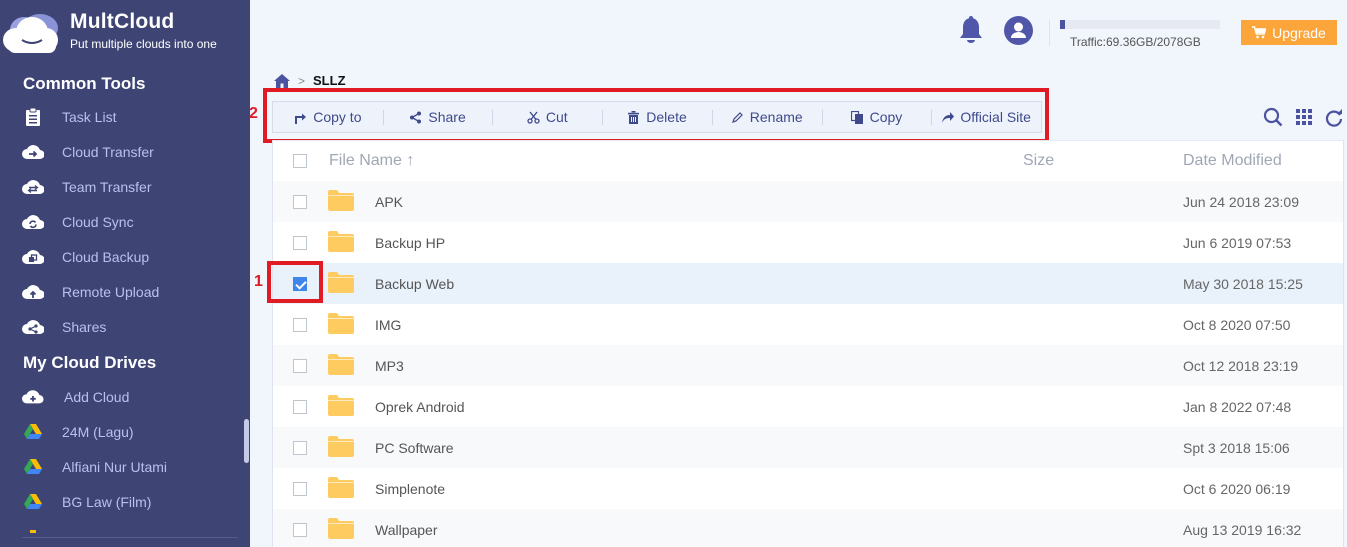 The width and height of the screenshot is (1347, 547). I want to click on copy-icon, so click(856, 117).